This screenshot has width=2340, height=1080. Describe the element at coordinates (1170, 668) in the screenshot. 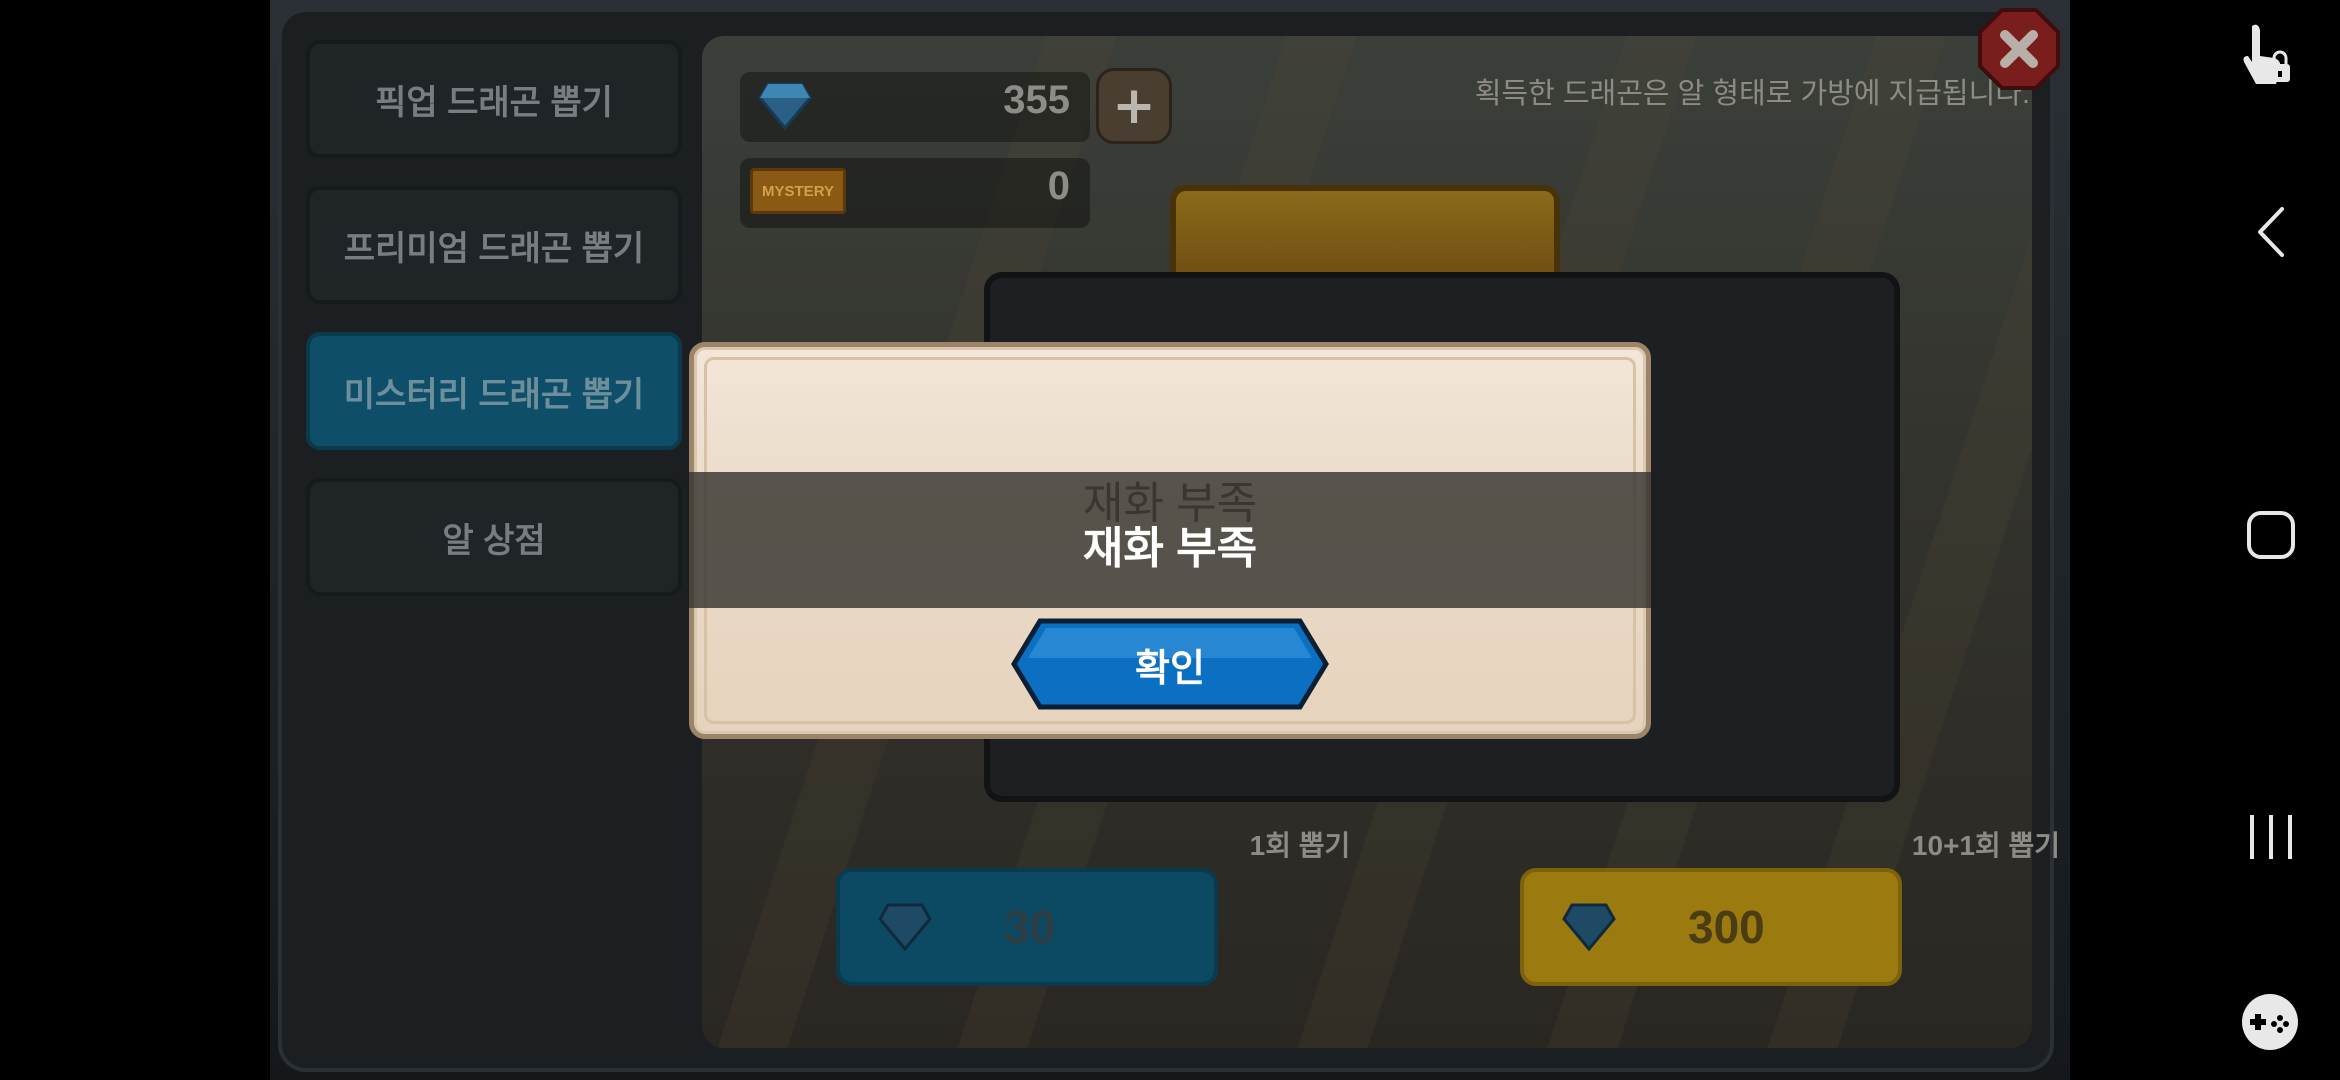

I see `confirm-button-label: 확인` at that location.